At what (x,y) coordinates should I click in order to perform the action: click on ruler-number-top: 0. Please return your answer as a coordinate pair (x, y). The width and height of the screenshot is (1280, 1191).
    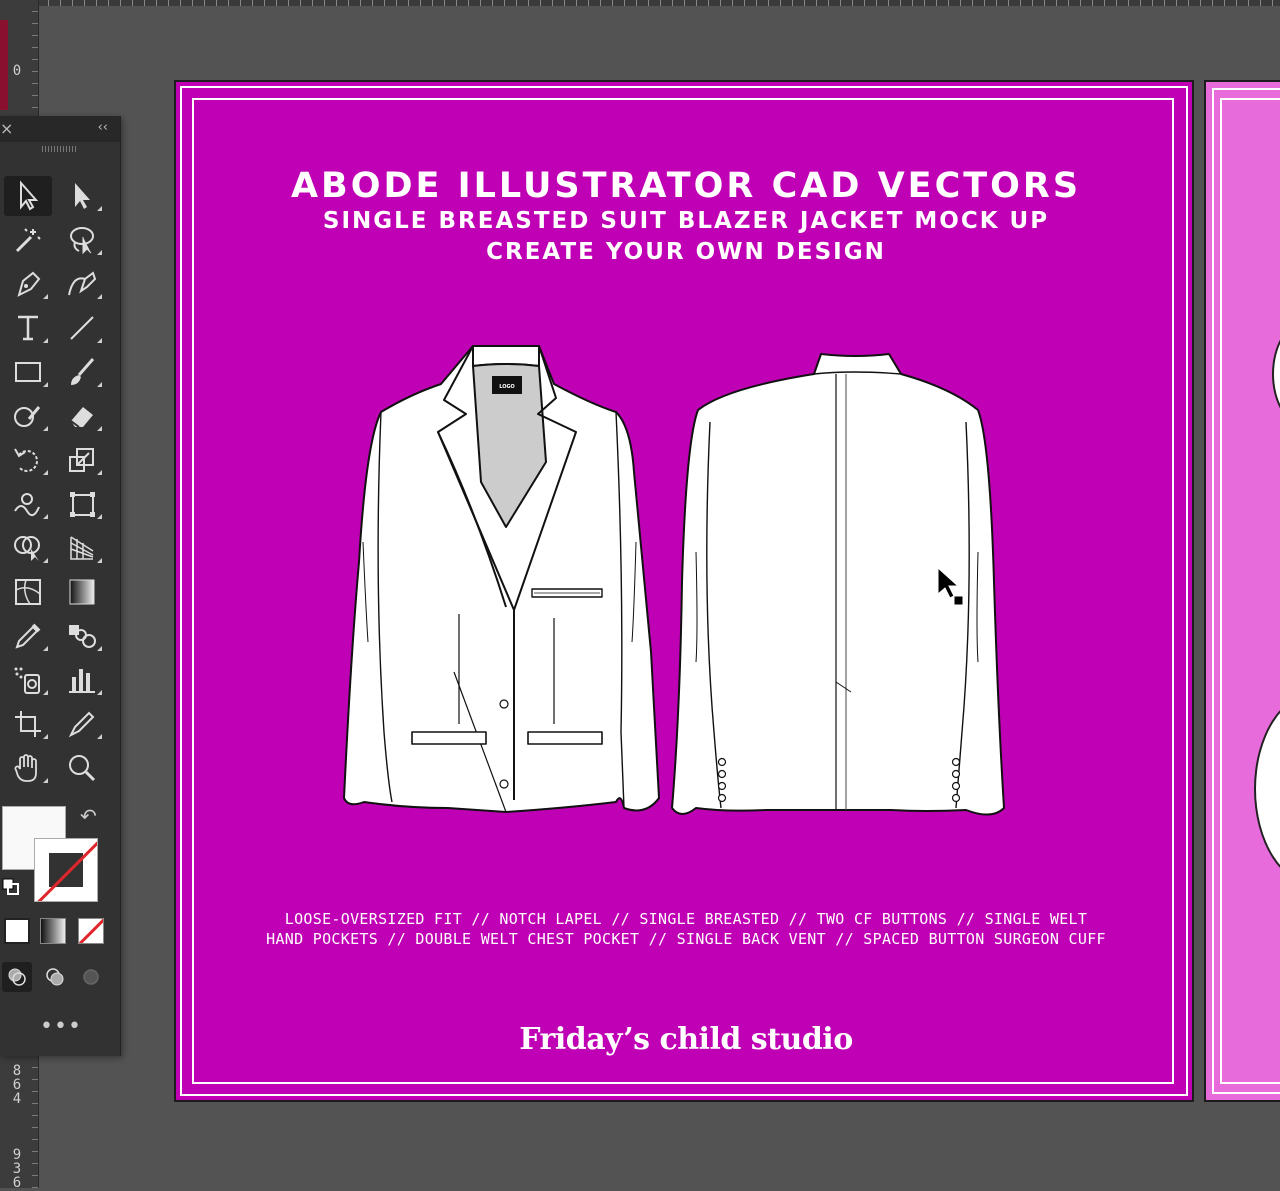
    Looking at the image, I should click on (17, 71).